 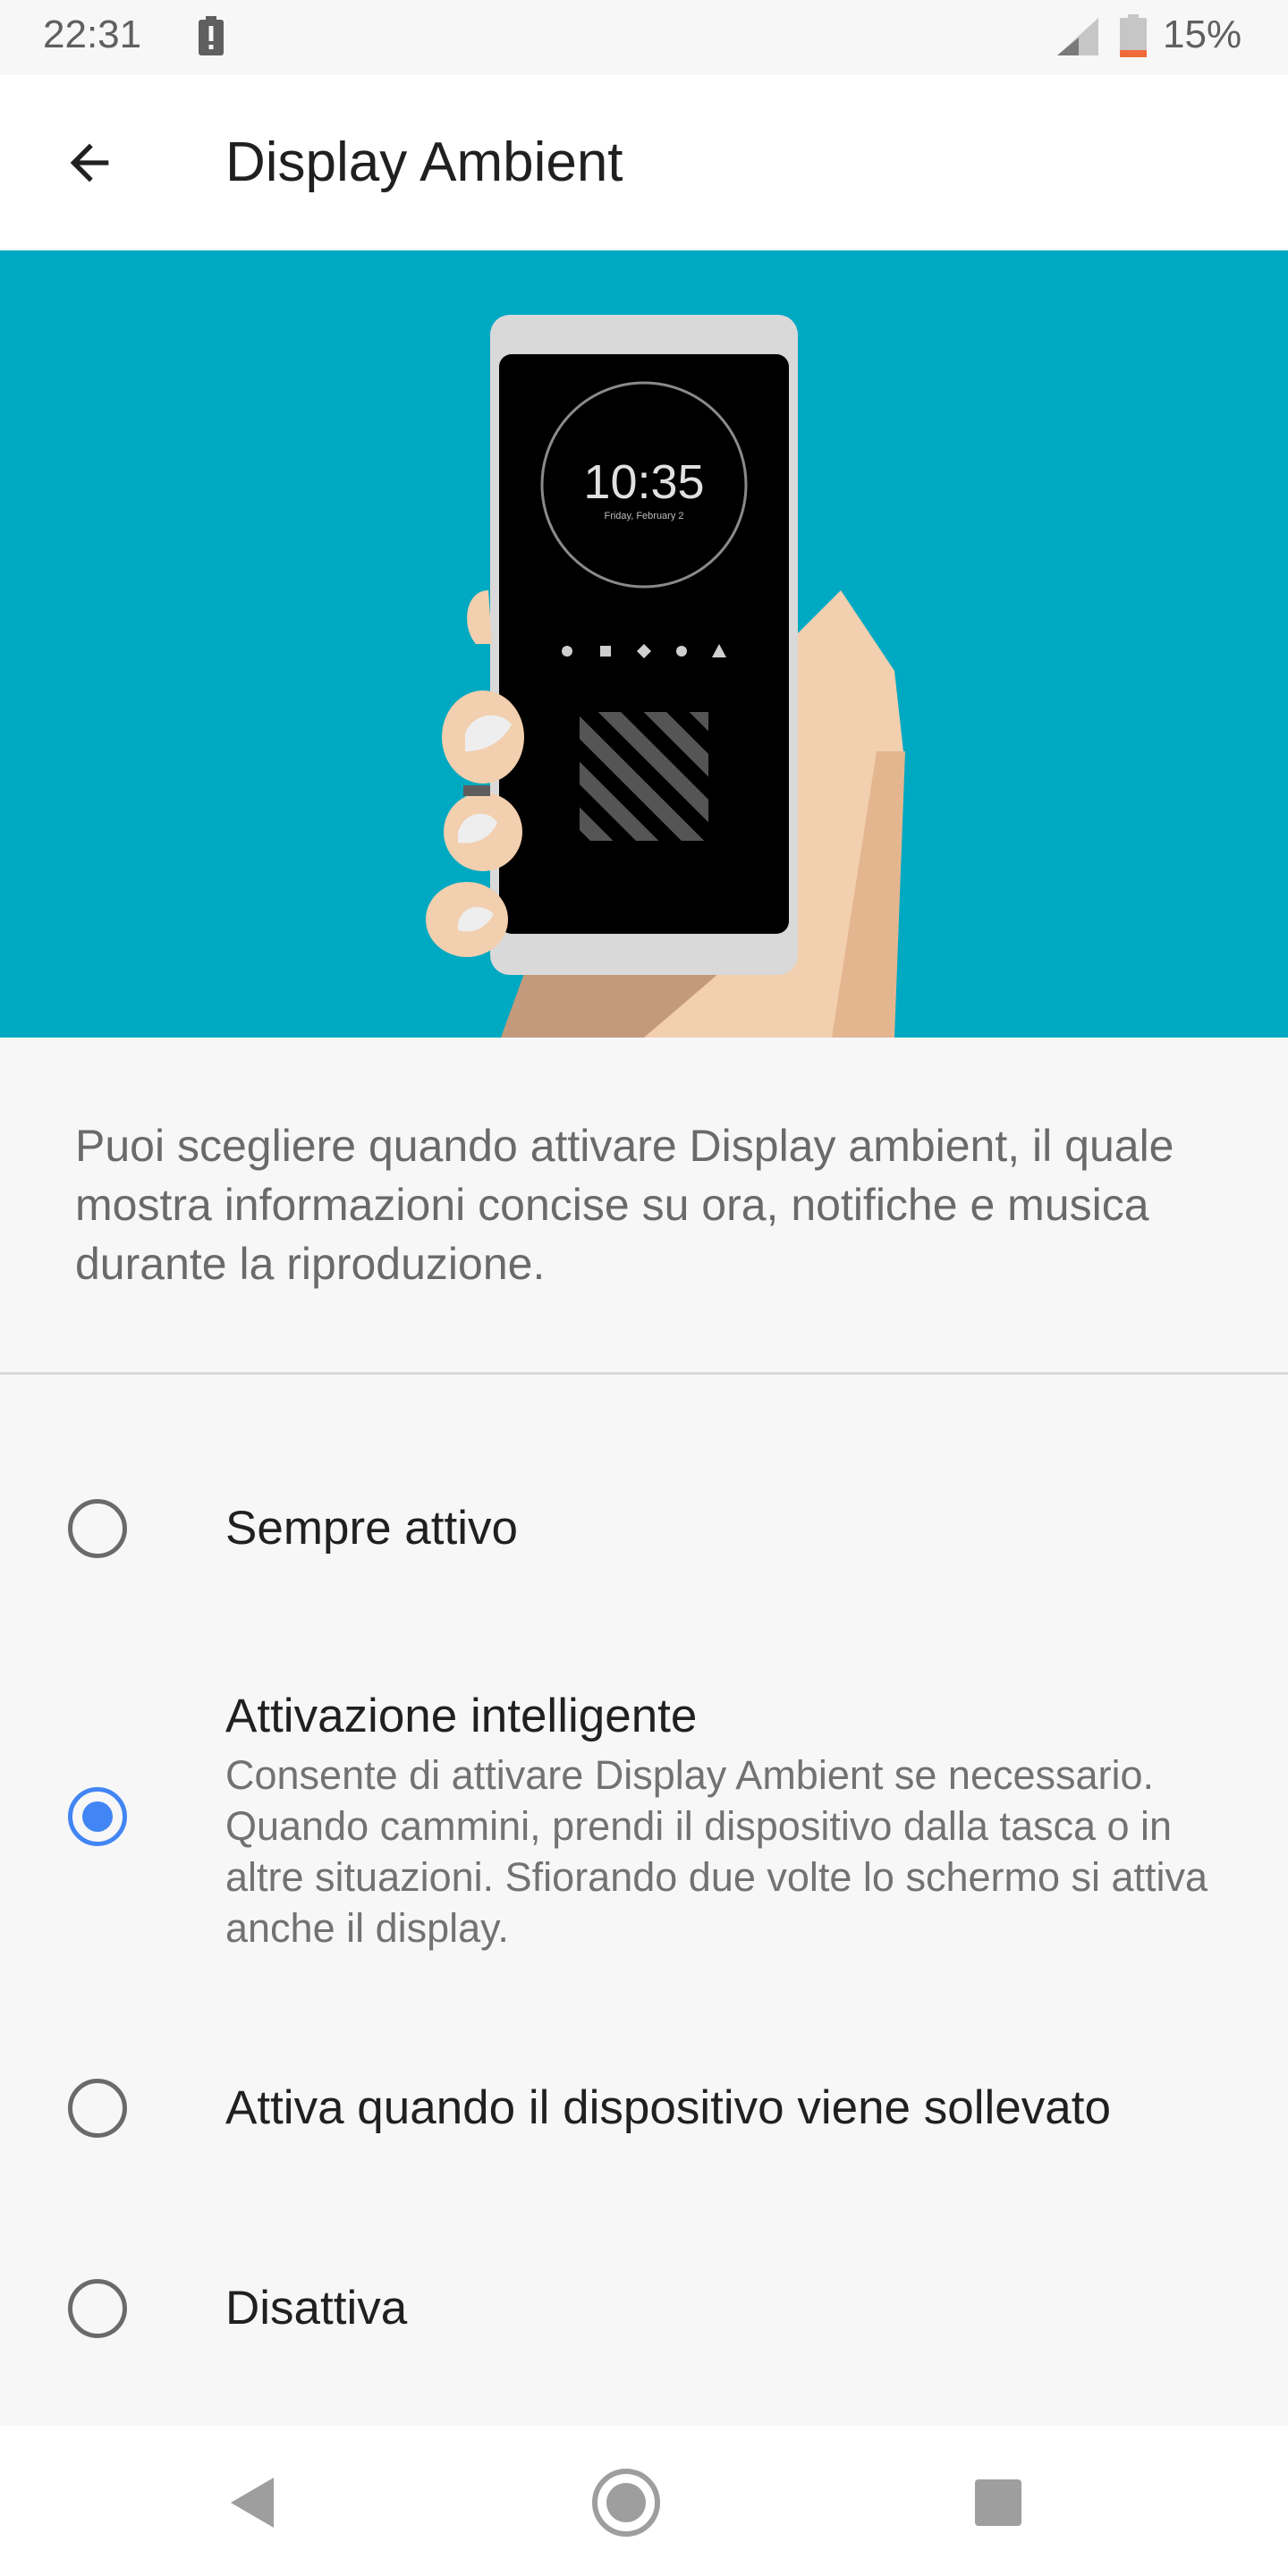 What do you see at coordinates (643, 516) in the screenshot?
I see `clock-date: Friday, February 2` at bounding box center [643, 516].